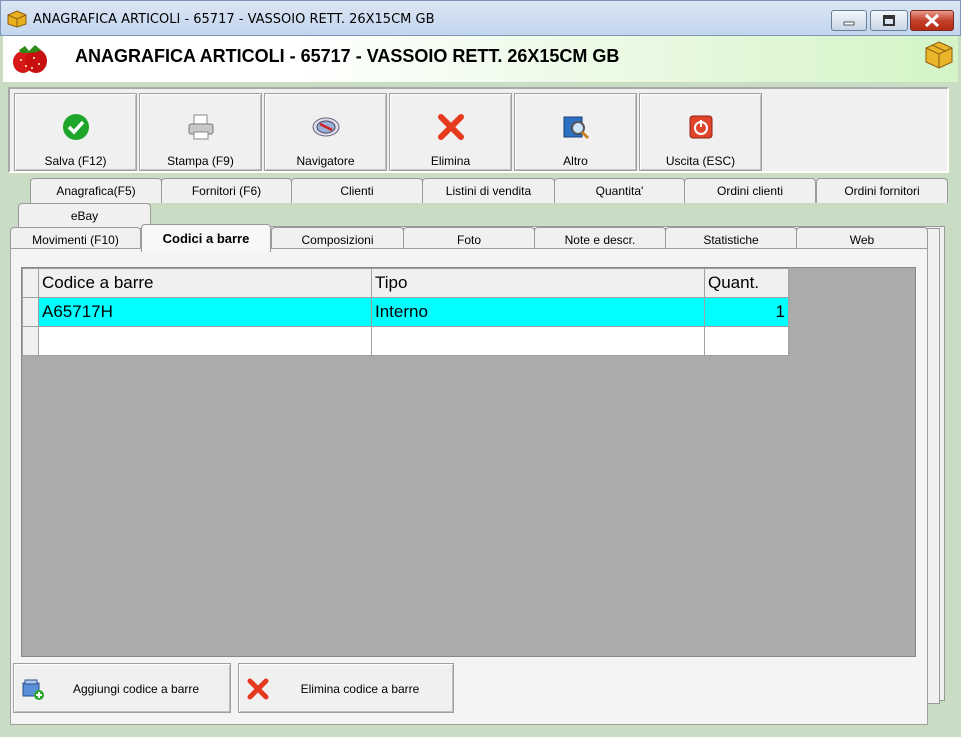 The image size is (961, 737). I want to click on table-new-row, so click(405, 341).